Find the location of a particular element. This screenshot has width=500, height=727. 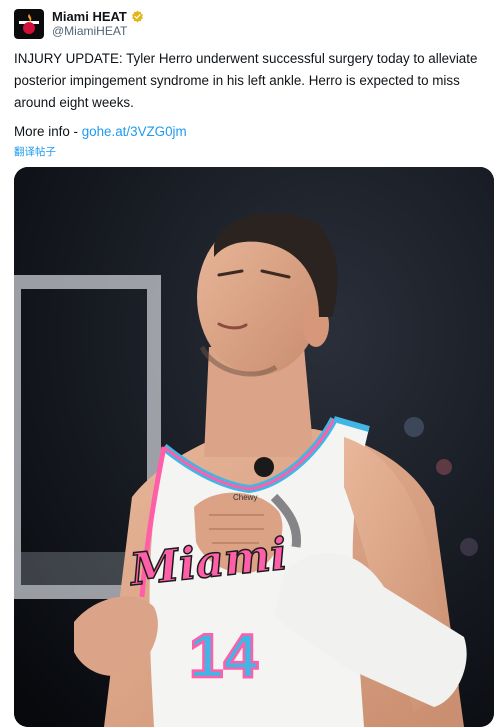

verified-badge-icon is located at coordinates (137, 16).